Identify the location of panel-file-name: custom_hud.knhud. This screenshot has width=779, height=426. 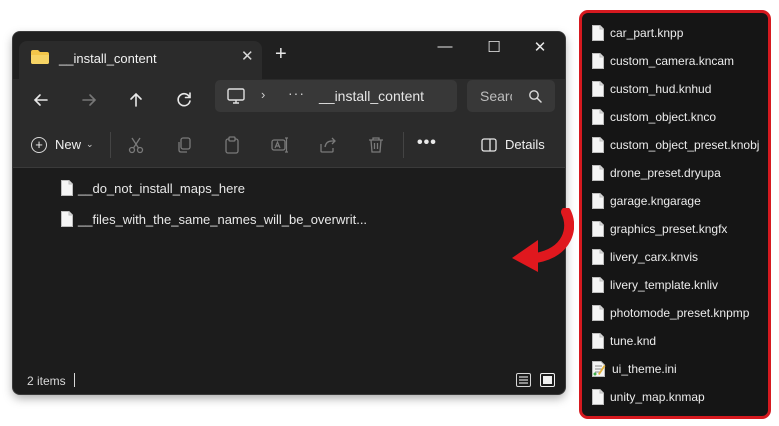
(661, 89).